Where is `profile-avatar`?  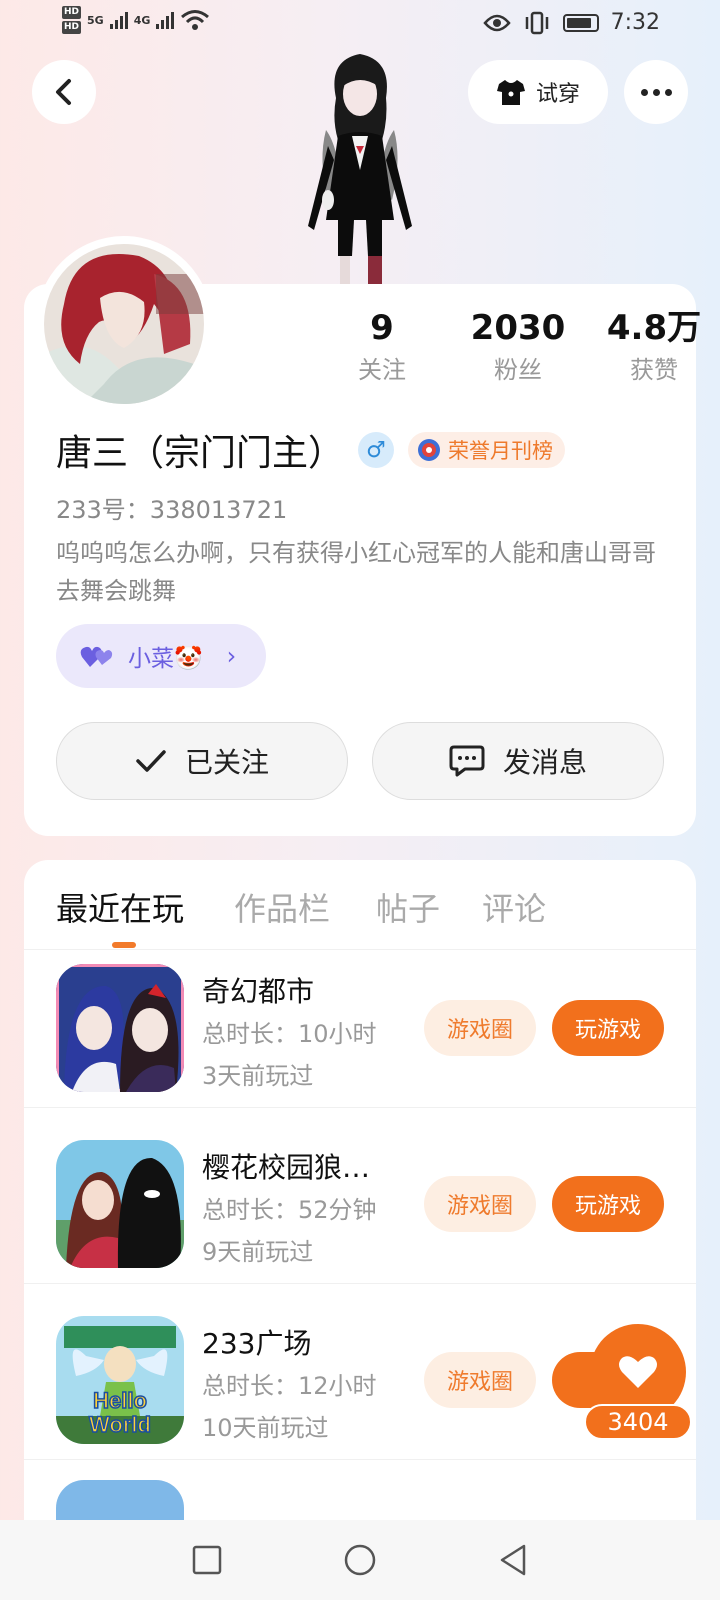
profile-avatar is located at coordinates (124, 324).